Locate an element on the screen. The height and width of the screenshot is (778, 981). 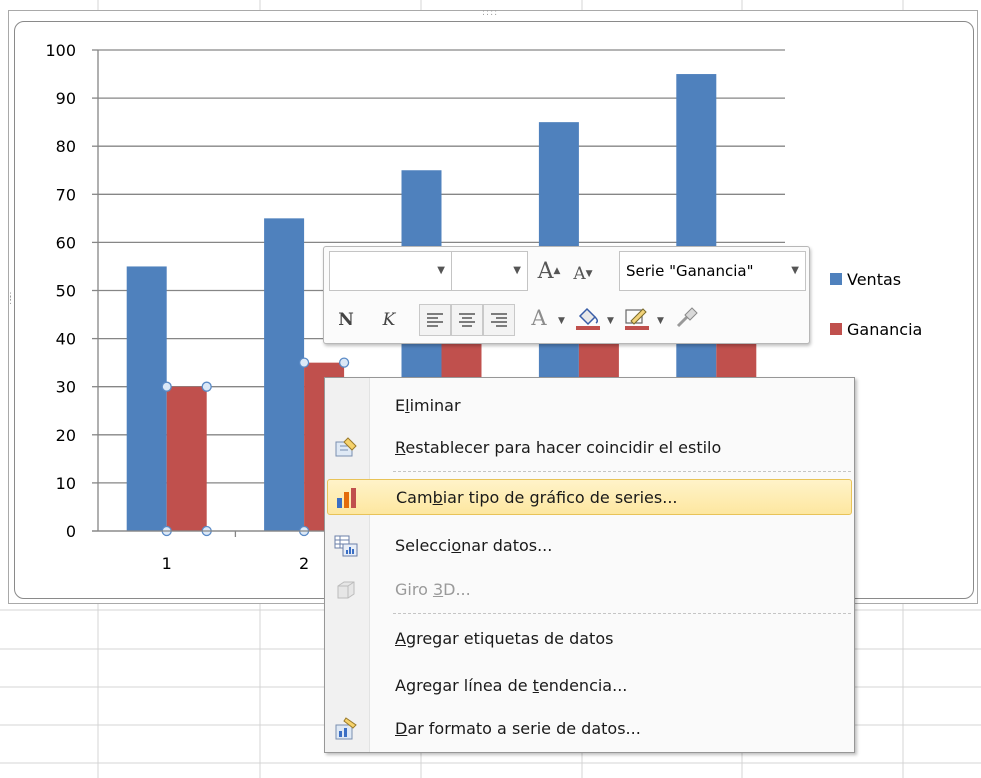
grow-font-button: A ▲ is located at coordinates (549, 271).